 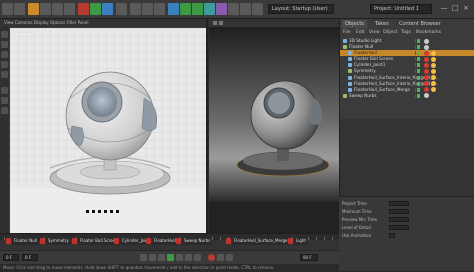 What do you see at coordinates (374, 33) in the screenshot?
I see `menu-view: View` at bounding box center [374, 33].